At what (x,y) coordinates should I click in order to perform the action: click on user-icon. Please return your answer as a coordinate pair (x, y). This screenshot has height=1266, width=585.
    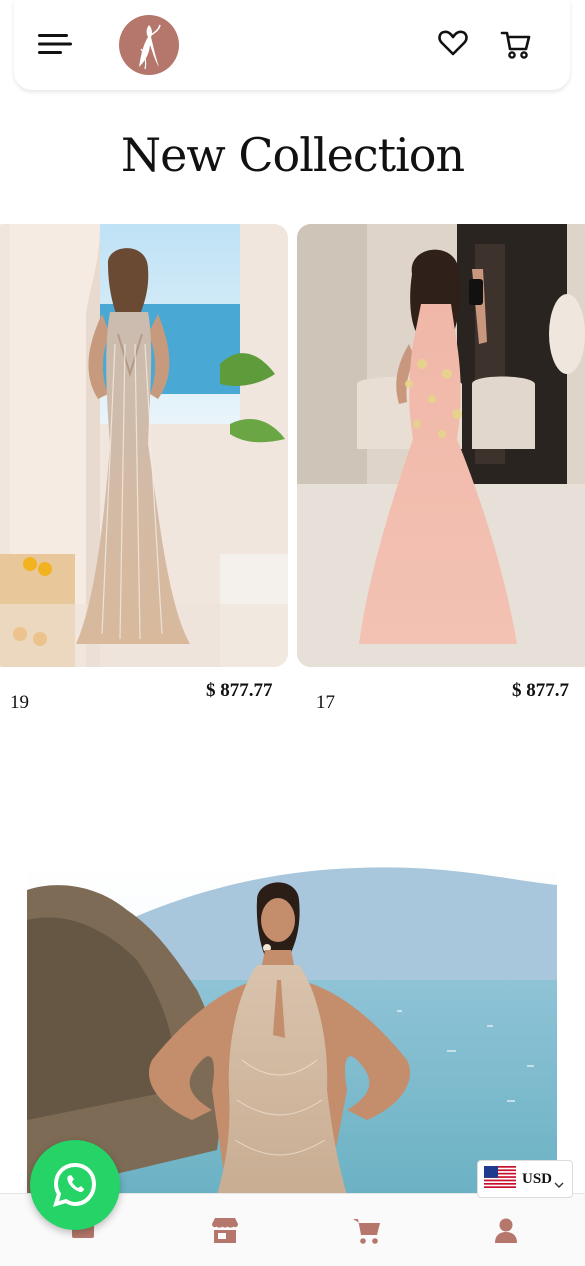
    Looking at the image, I should click on (506, 1231).